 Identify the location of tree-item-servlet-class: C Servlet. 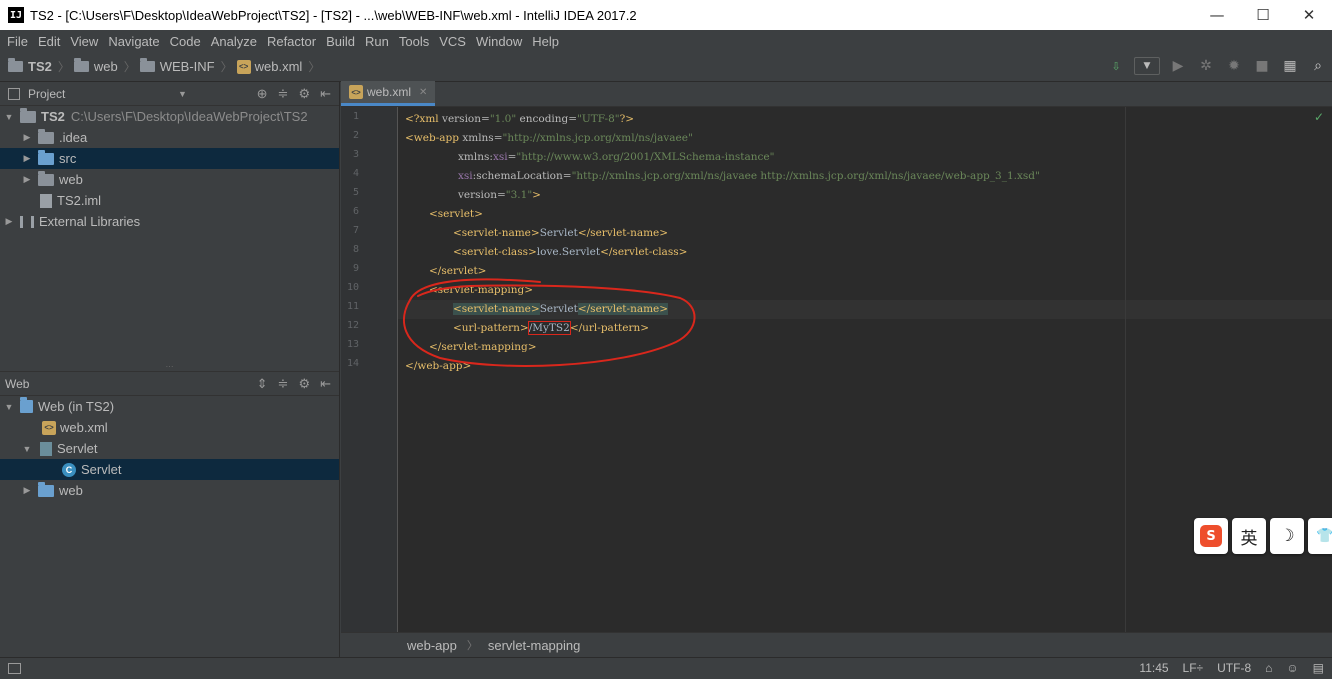
(169, 469).